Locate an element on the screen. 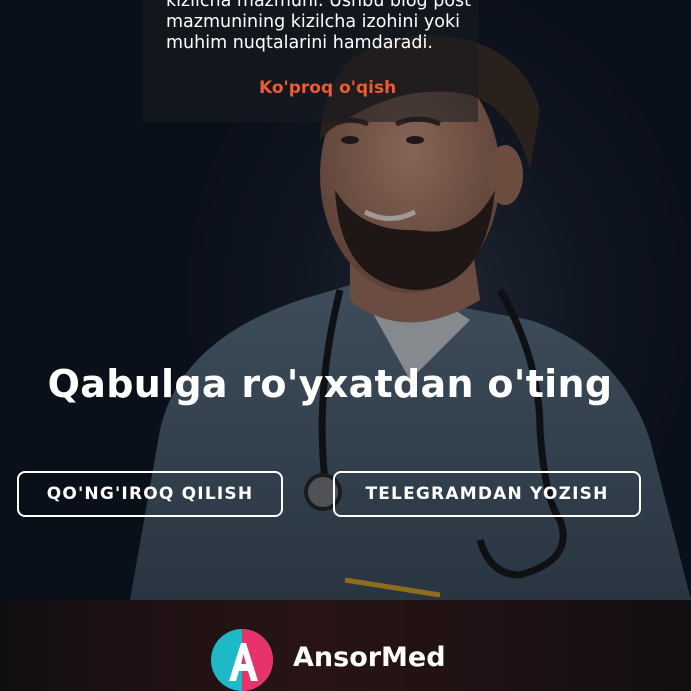 Image resolution: width=691 pixels, height=691 pixels. ansormed-logo-icon is located at coordinates (242, 660).